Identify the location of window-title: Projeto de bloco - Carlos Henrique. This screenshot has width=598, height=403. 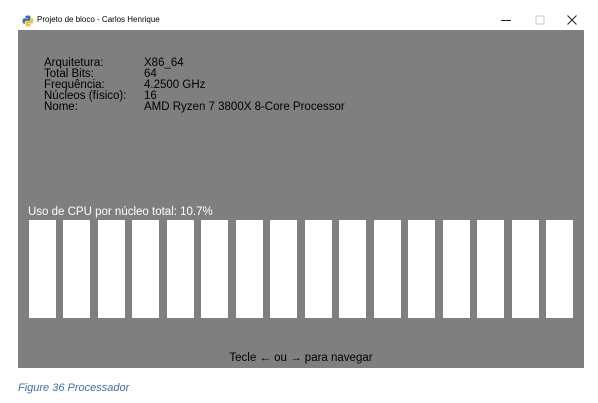
(98, 19).